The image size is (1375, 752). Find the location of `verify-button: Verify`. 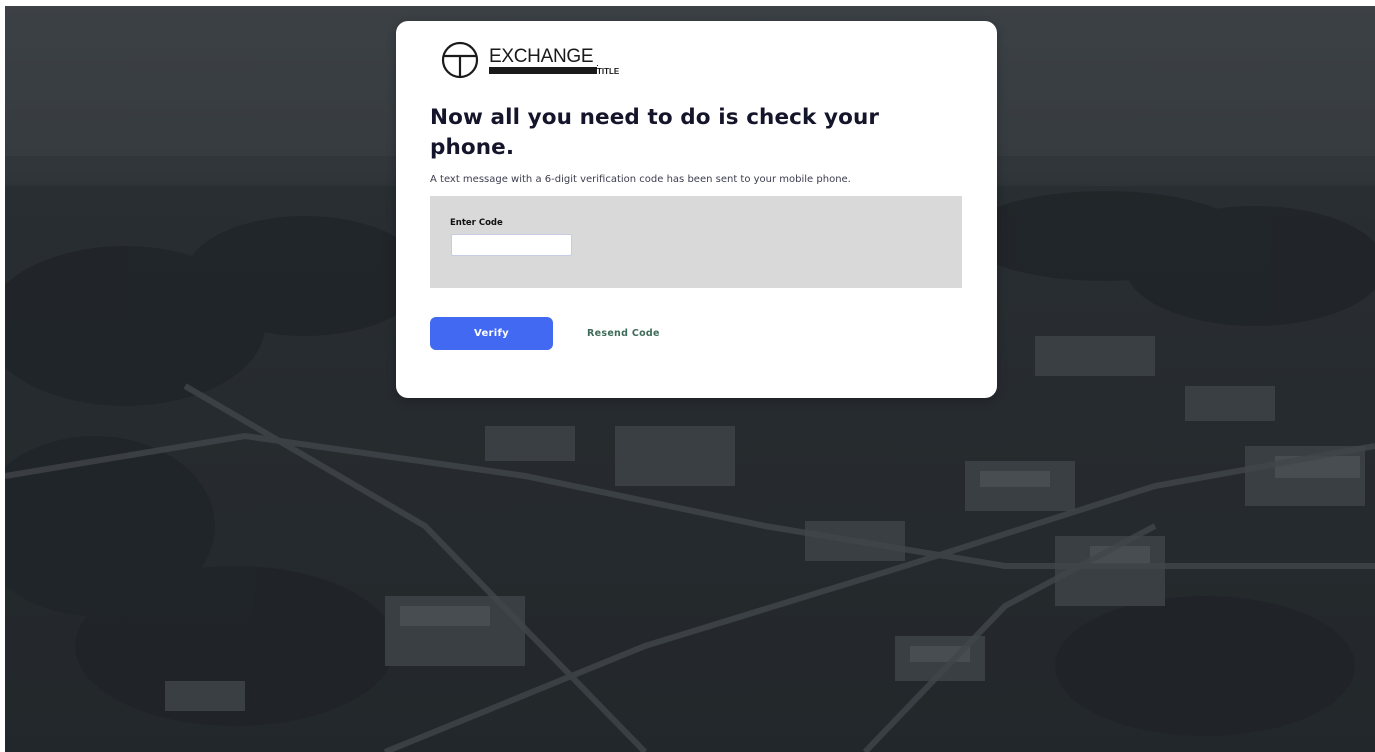

verify-button: Verify is located at coordinates (491, 333).